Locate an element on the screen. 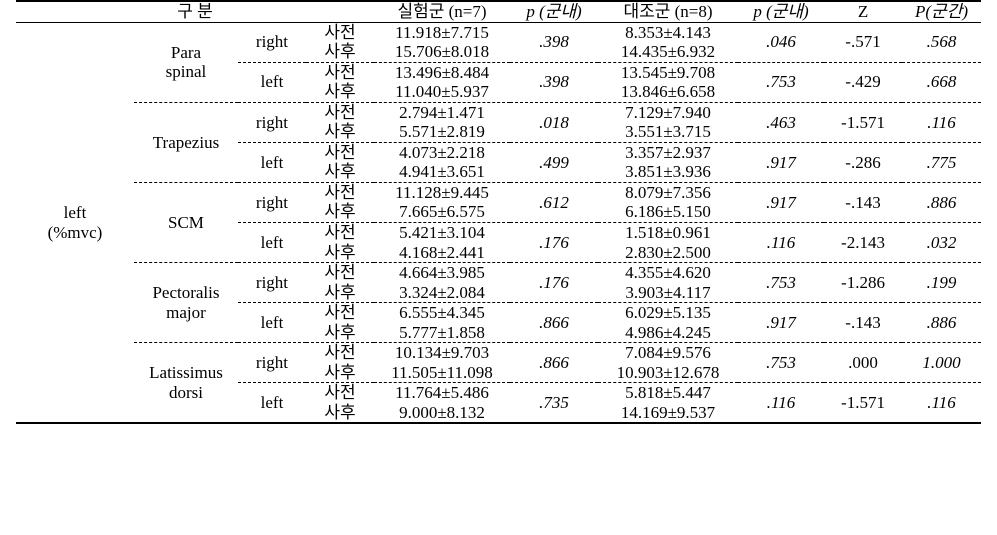 The height and width of the screenshot is (535, 997). experimental-value-pre: 13.496±8.484 is located at coordinates (442, 72).